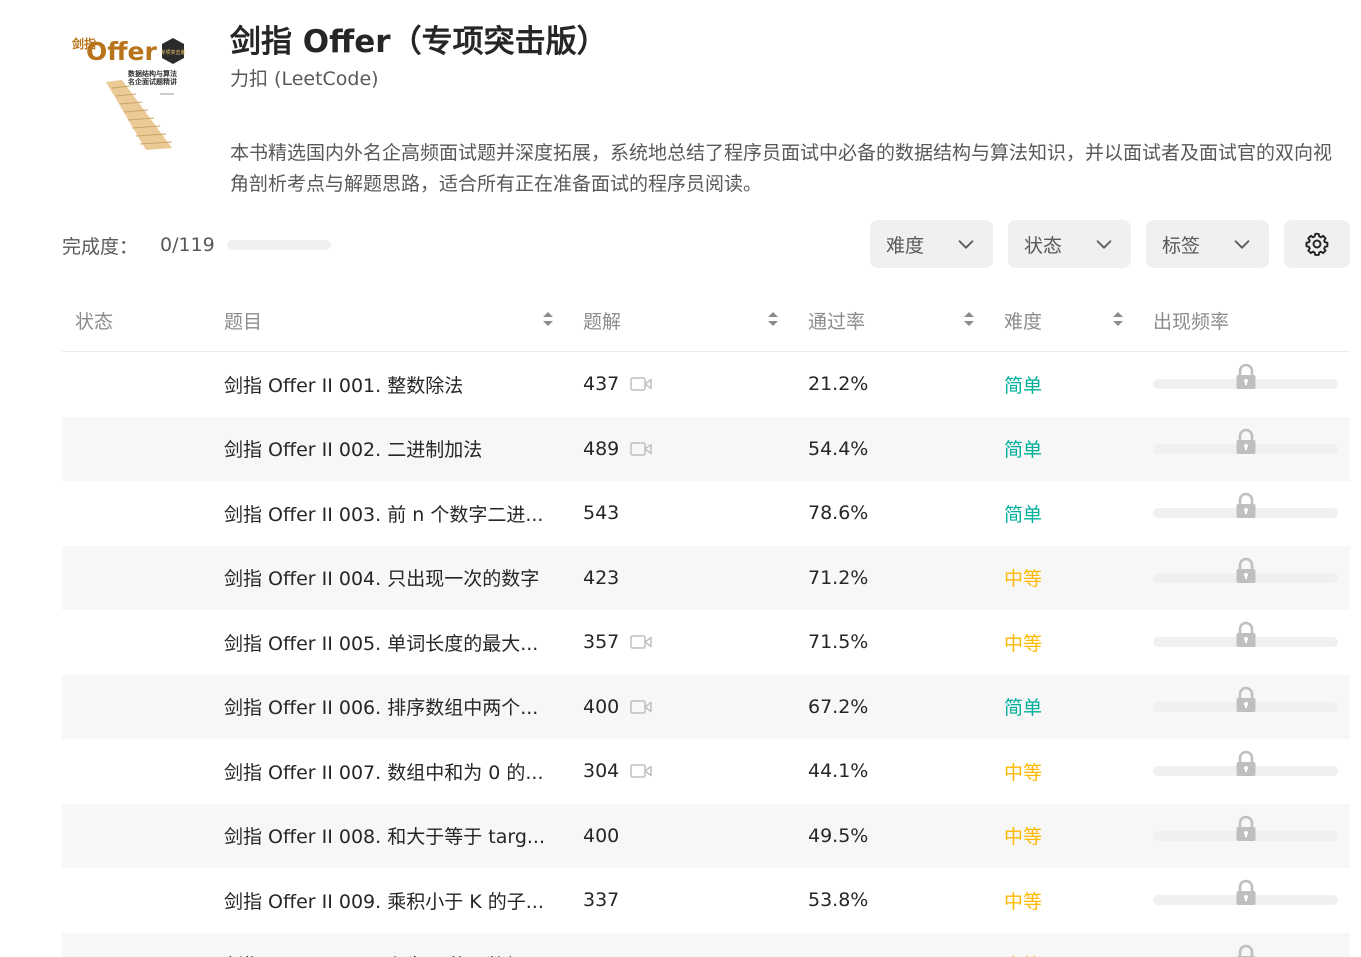 The width and height of the screenshot is (1361, 957). I want to click on table-row: 剑指 Offer II 001. 整数除法 437 21.2% 简单, so click(706, 384).